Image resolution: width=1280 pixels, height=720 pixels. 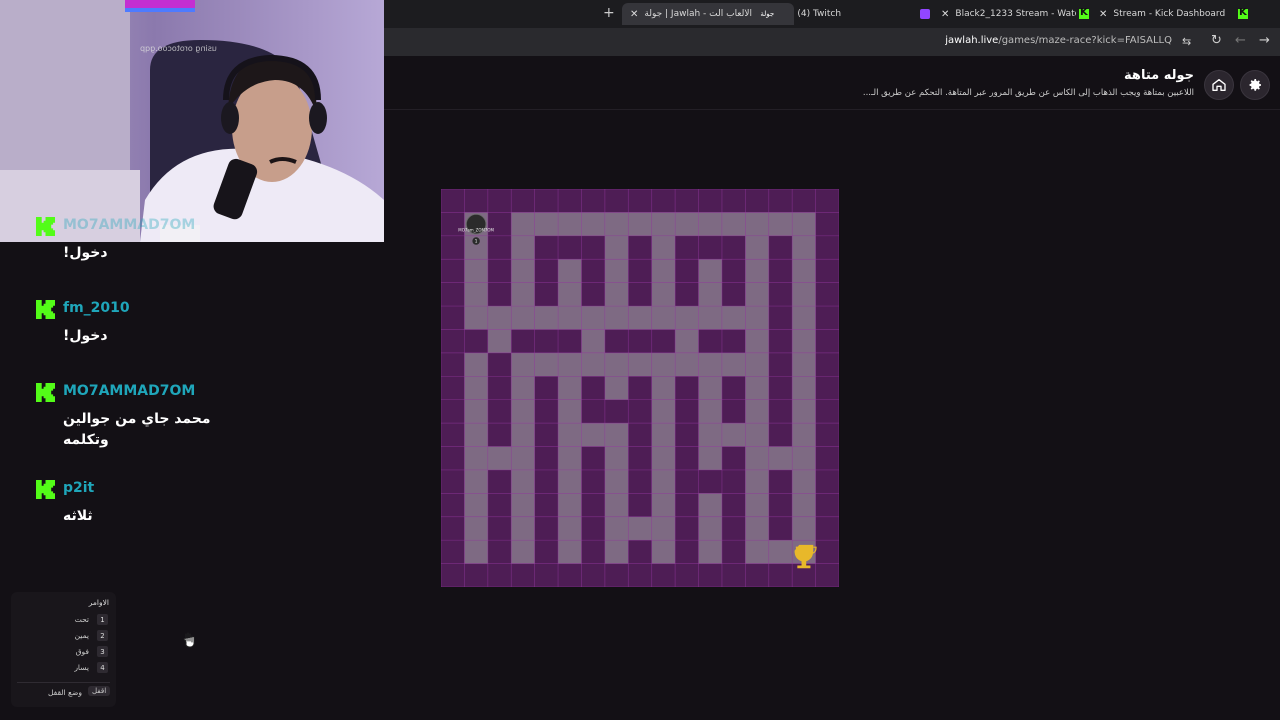 What do you see at coordinates (819, 14) in the screenshot?
I see `tab-title: (4) Twitch` at bounding box center [819, 14].